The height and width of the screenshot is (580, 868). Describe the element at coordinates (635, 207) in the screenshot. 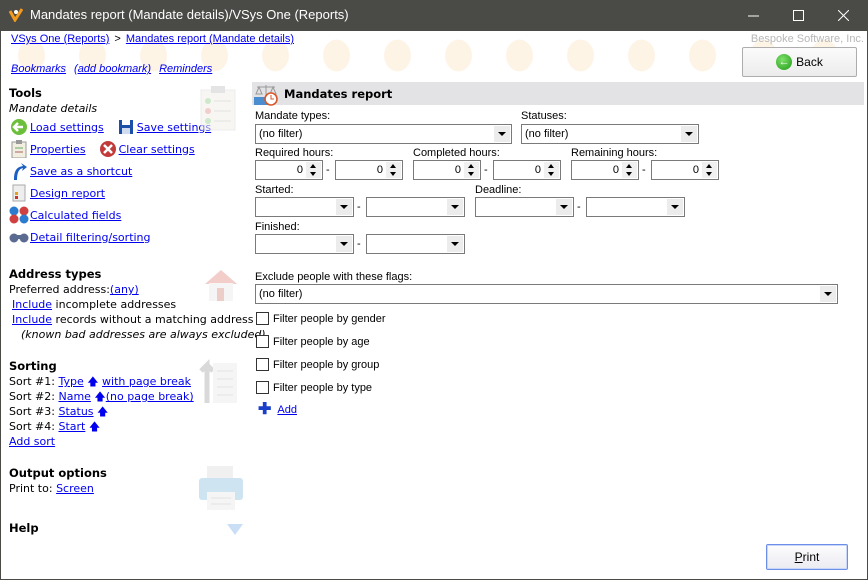

I see `deadline-to-select` at that location.